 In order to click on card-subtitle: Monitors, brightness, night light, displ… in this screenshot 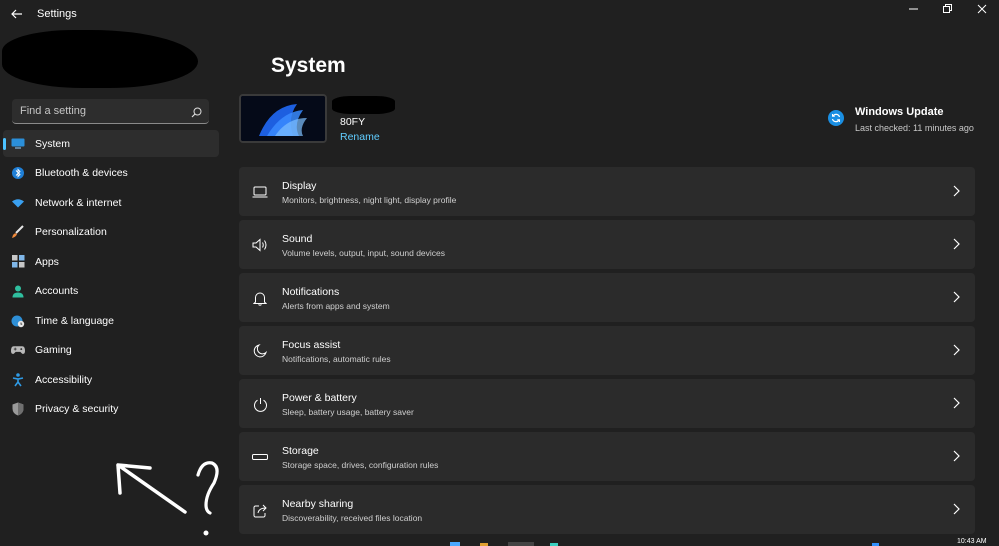, I will do `click(369, 200)`.